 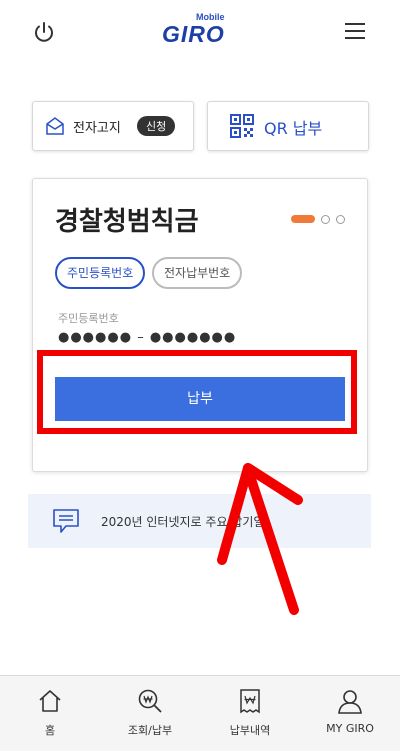 I want to click on resident-number-field: ●●●●●● – ●●●●●●●, so click(x=147, y=337).